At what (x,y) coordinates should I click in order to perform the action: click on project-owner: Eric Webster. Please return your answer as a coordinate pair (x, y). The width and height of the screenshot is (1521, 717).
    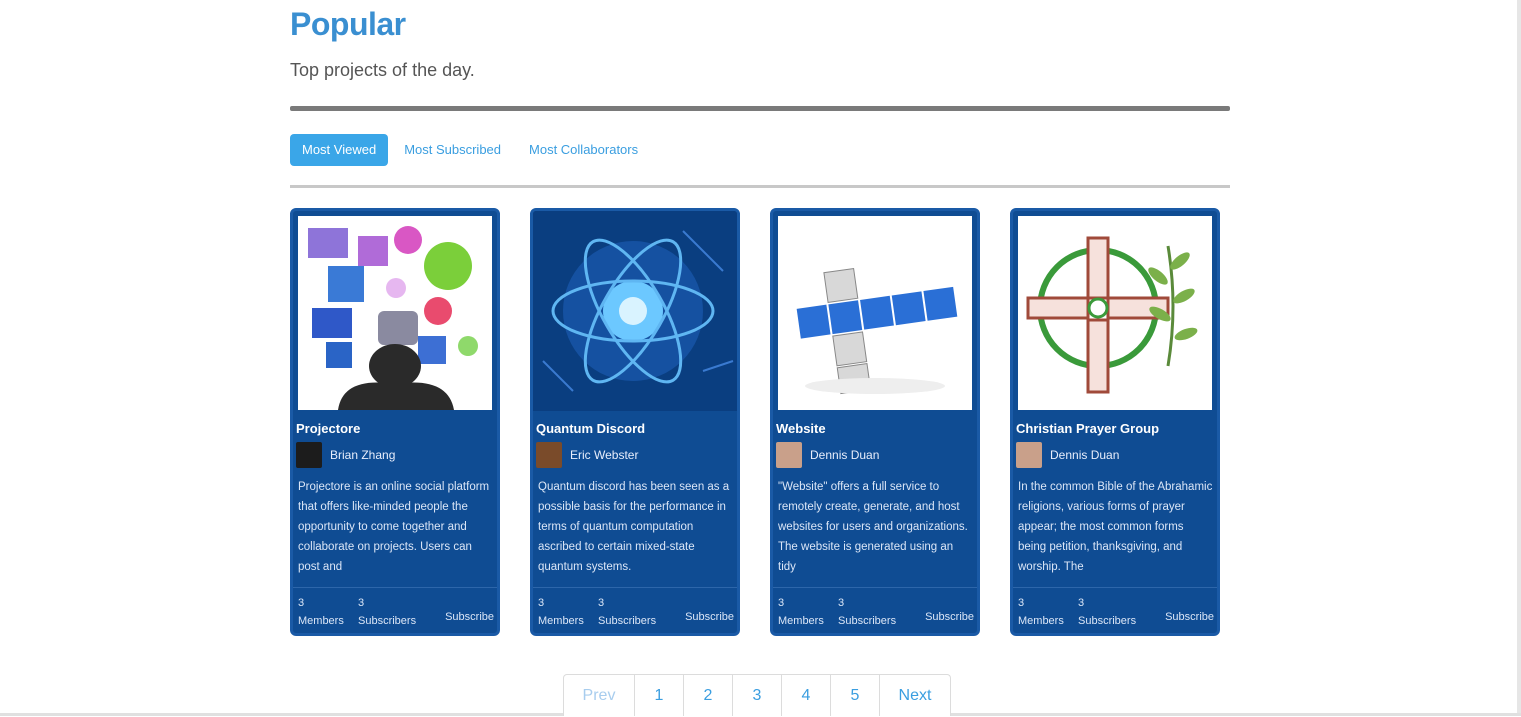
    Looking at the image, I should click on (587, 455).